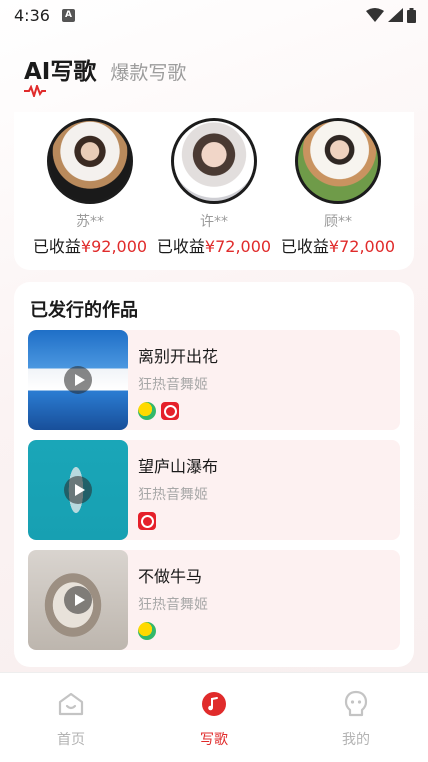 Image resolution: width=428 pixels, height=762 pixels. What do you see at coordinates (84, 310) in the screenshot?
I see `section-title: 已发行的作品` at bounding box center [84, 310].